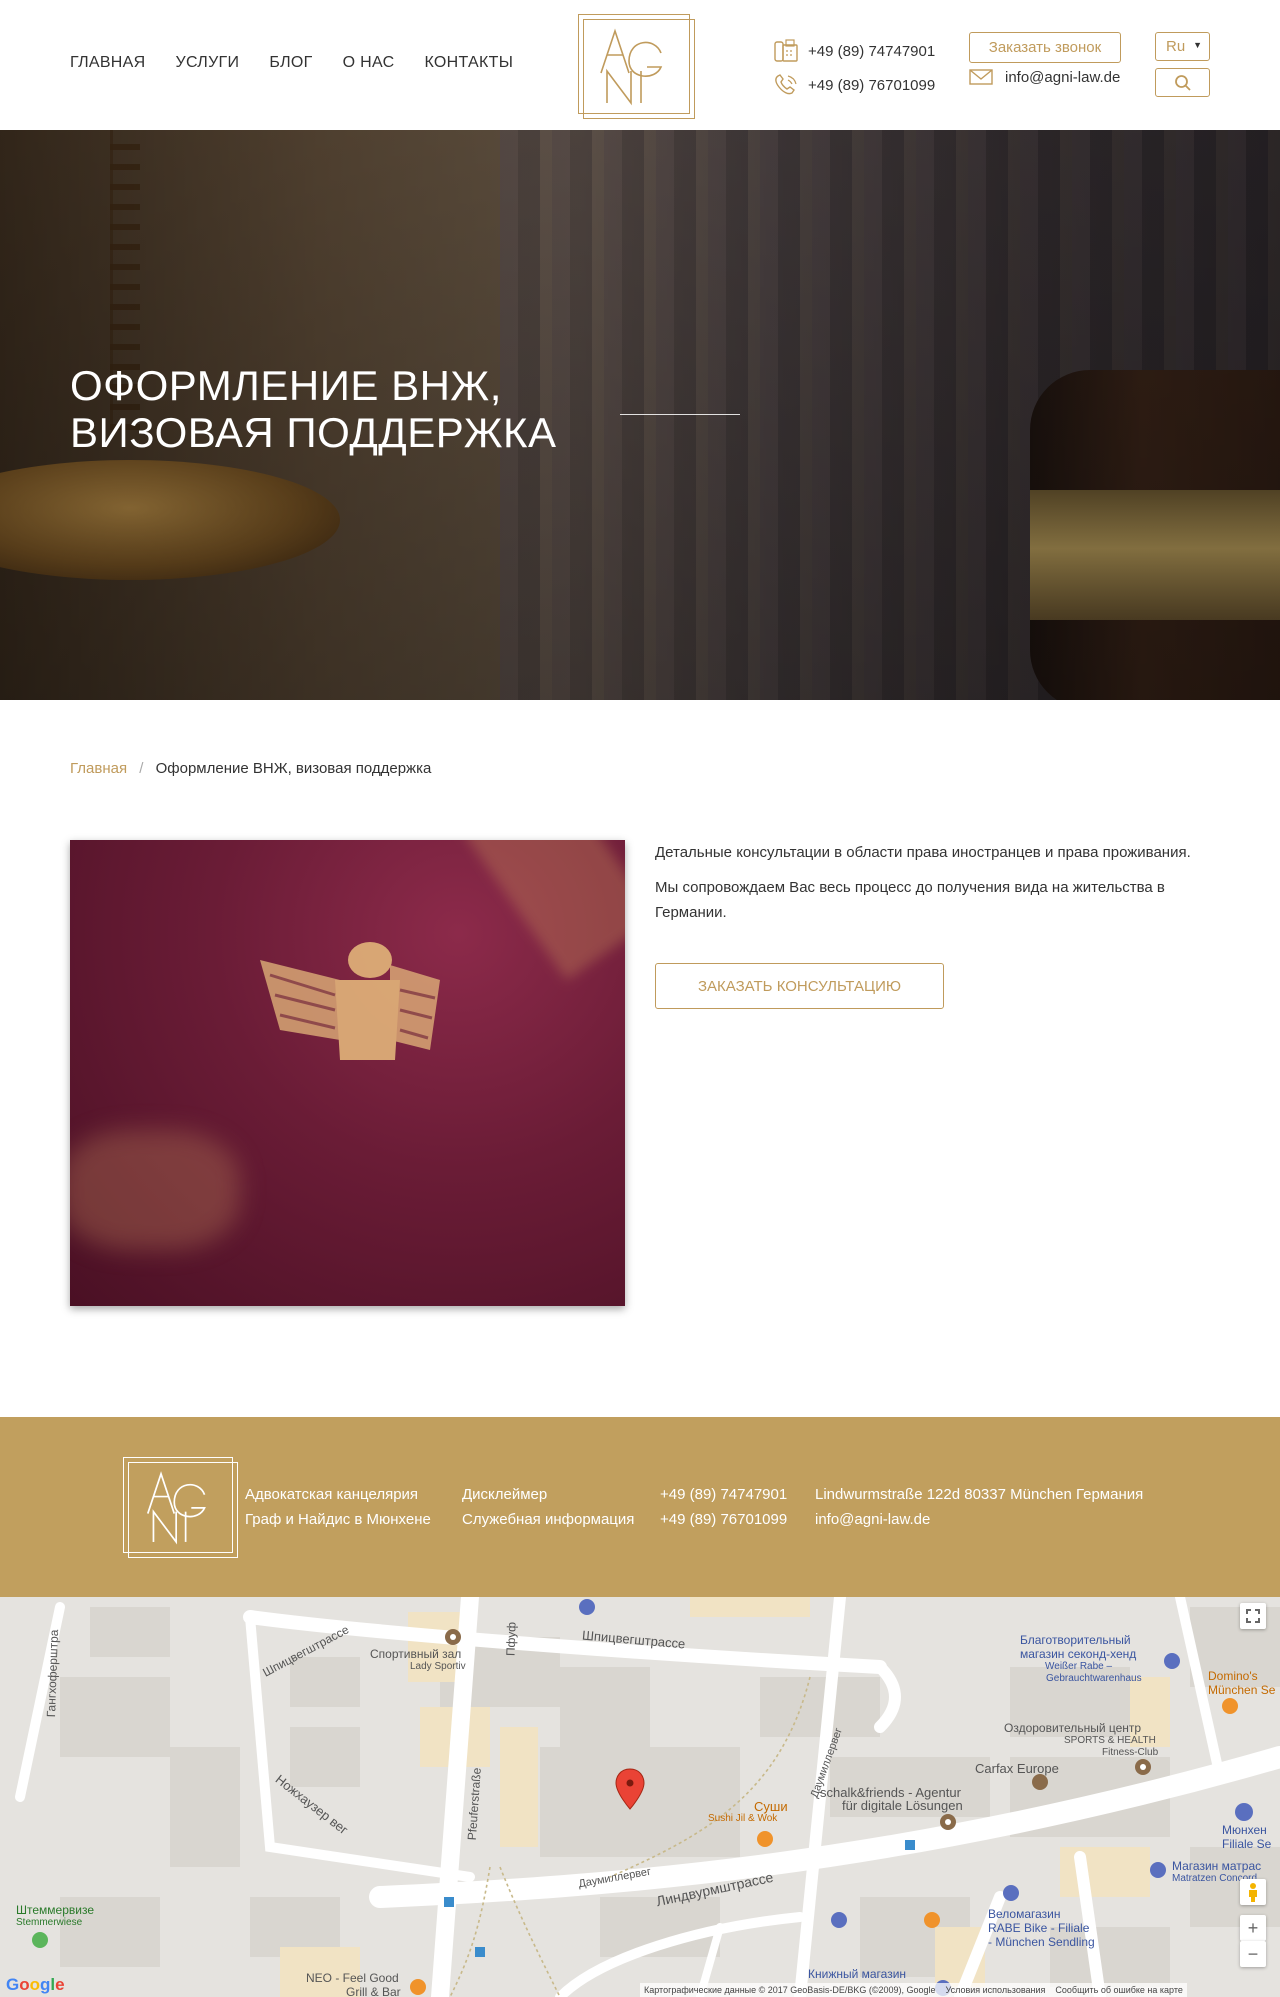 The image size is (1280, 1997). What do you see at coordinates (286, 385) in the screenshot?
I see `page-title-line-1: ОФОРМЛЕНИЕ ВНЖ,` at bounding box center [286, 385].